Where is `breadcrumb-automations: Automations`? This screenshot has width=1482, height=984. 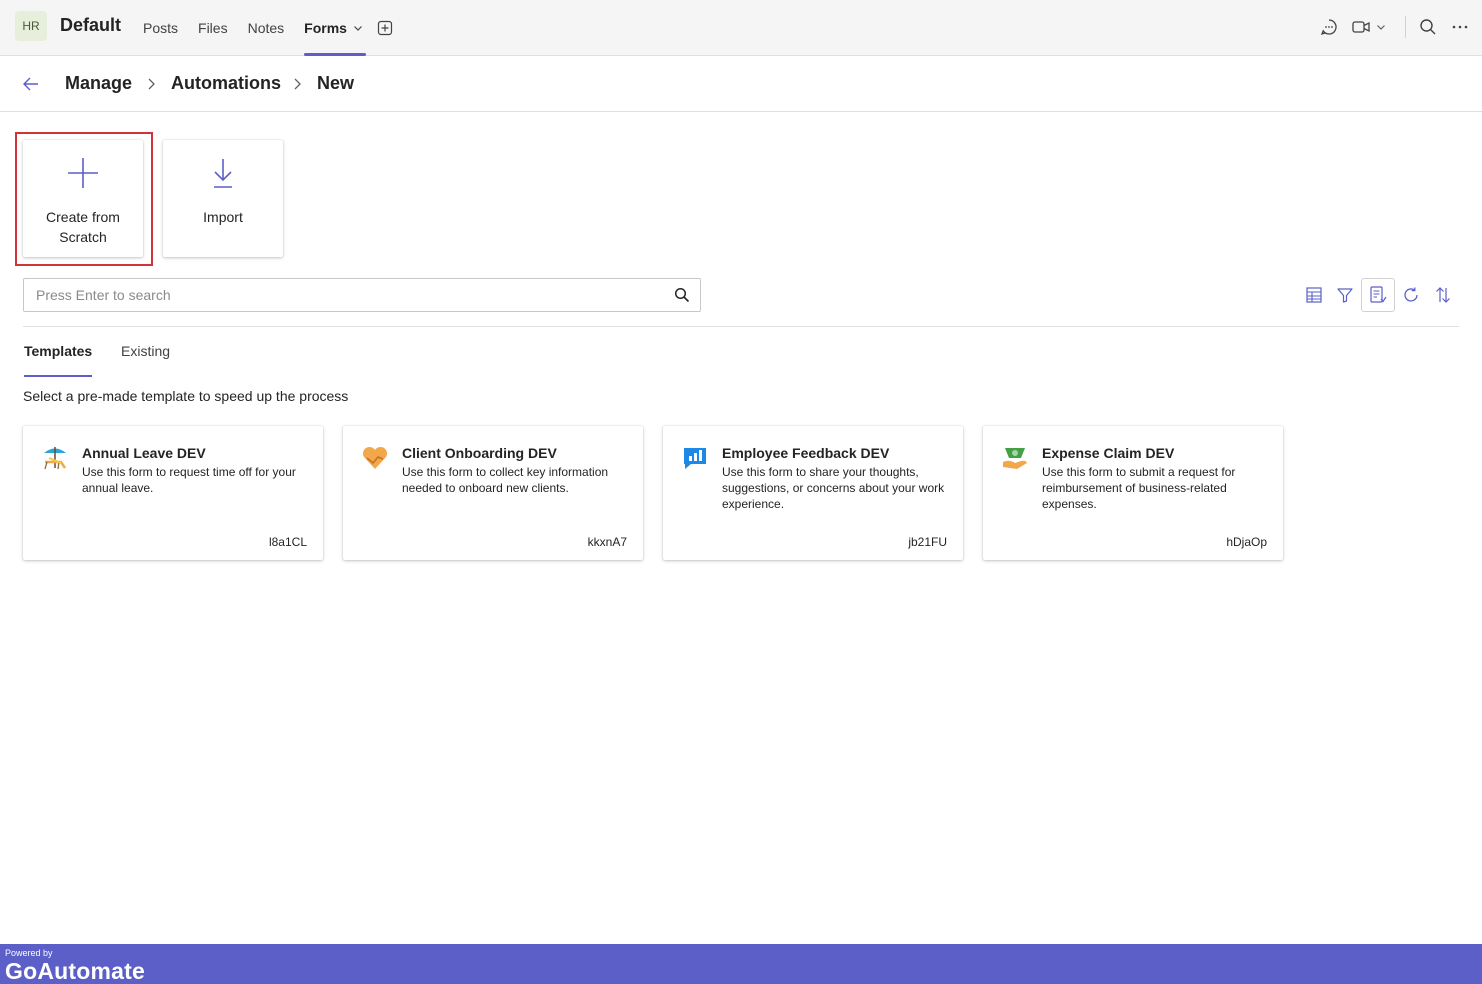
breadcrumb-automations: Automations is located at coordinates (226, 83).